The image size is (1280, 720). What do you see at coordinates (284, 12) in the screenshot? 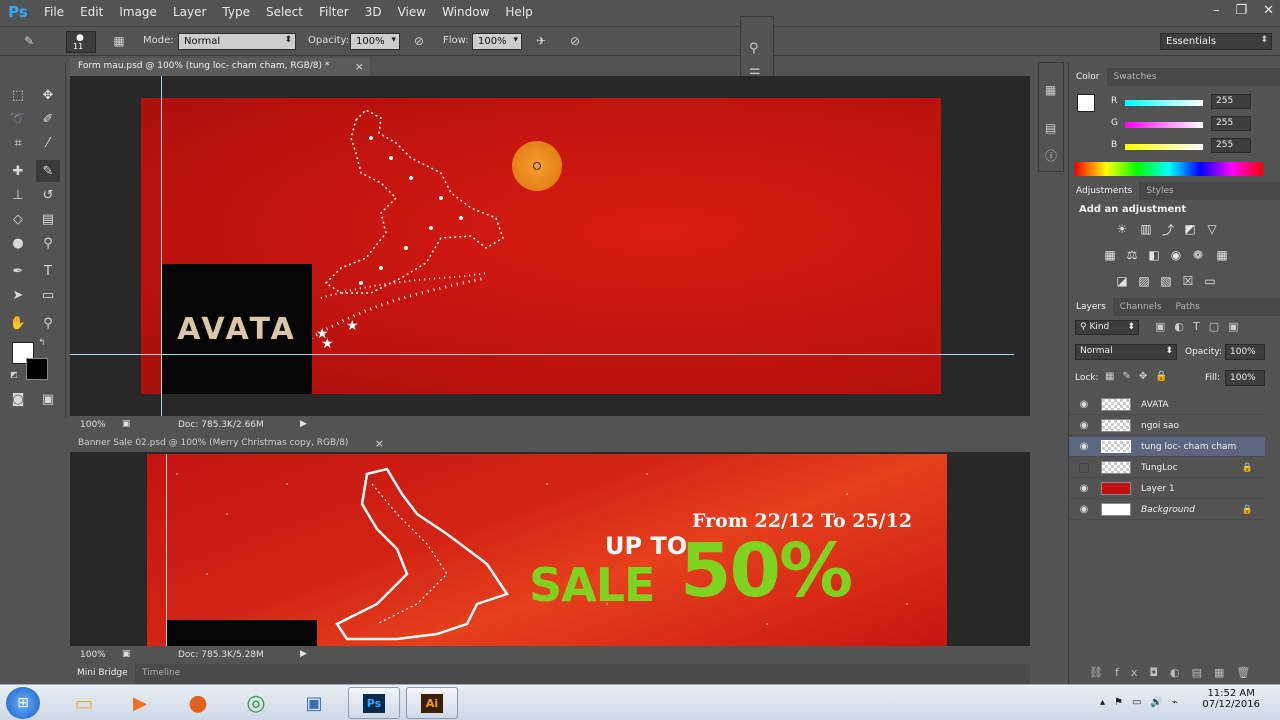
I see `menu-select: Select` at bounding box center [284, 12].